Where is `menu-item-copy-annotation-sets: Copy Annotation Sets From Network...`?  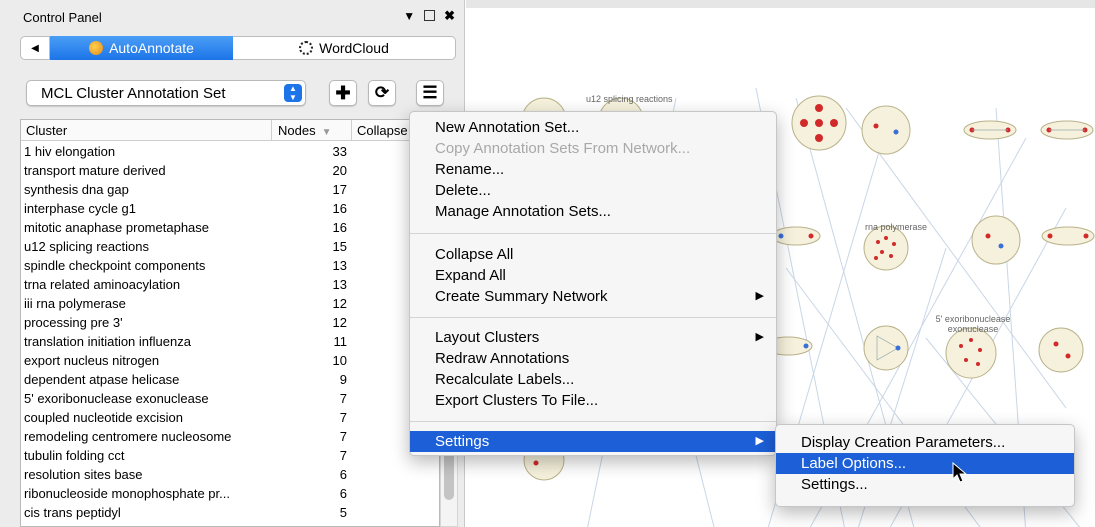
menu-item-copy-annotation-sets: Copy Annotation Sets From Network... is located at coordinates (593, 148).